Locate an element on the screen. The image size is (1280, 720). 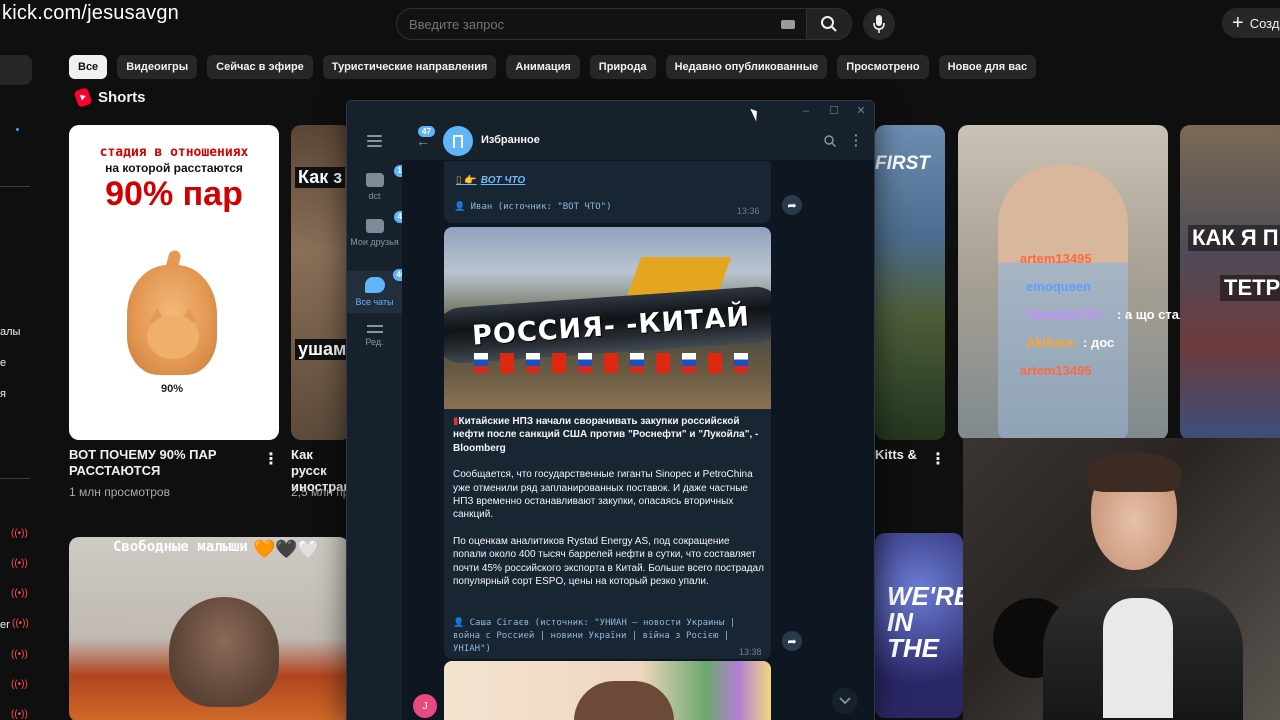
short-thumbnail: Как з ушам is located at coordinates (321, 282).